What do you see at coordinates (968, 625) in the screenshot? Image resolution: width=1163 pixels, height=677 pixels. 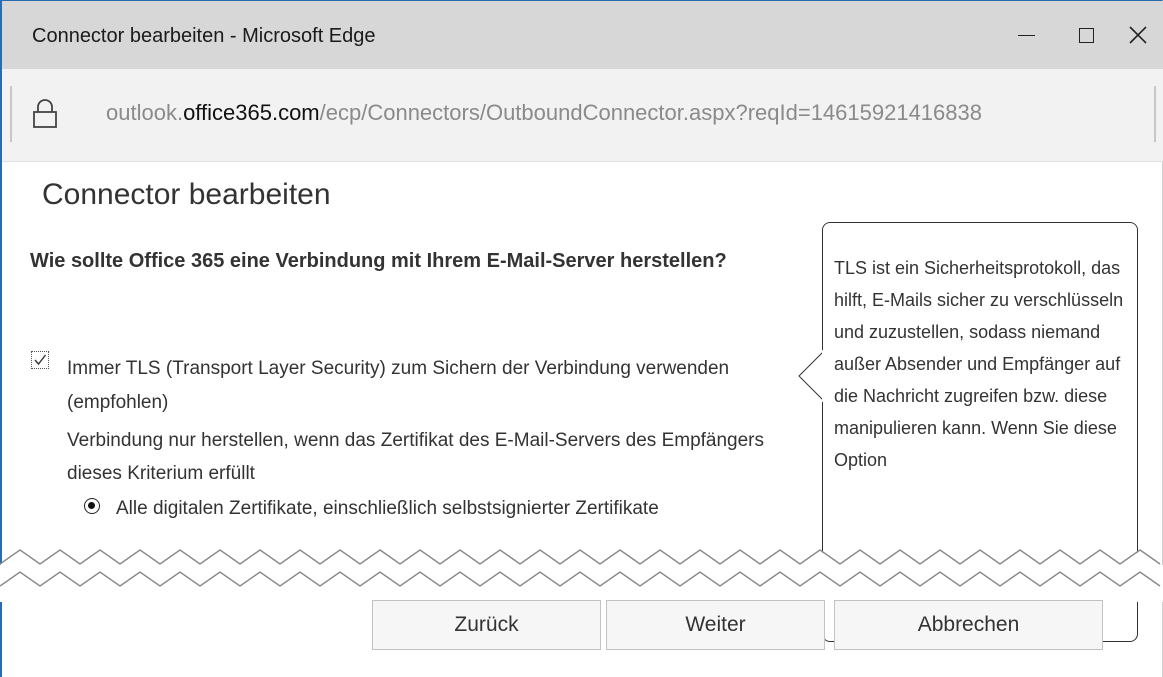 I see `cancel-button: Abbrechen` at bounding box center [968, 625].